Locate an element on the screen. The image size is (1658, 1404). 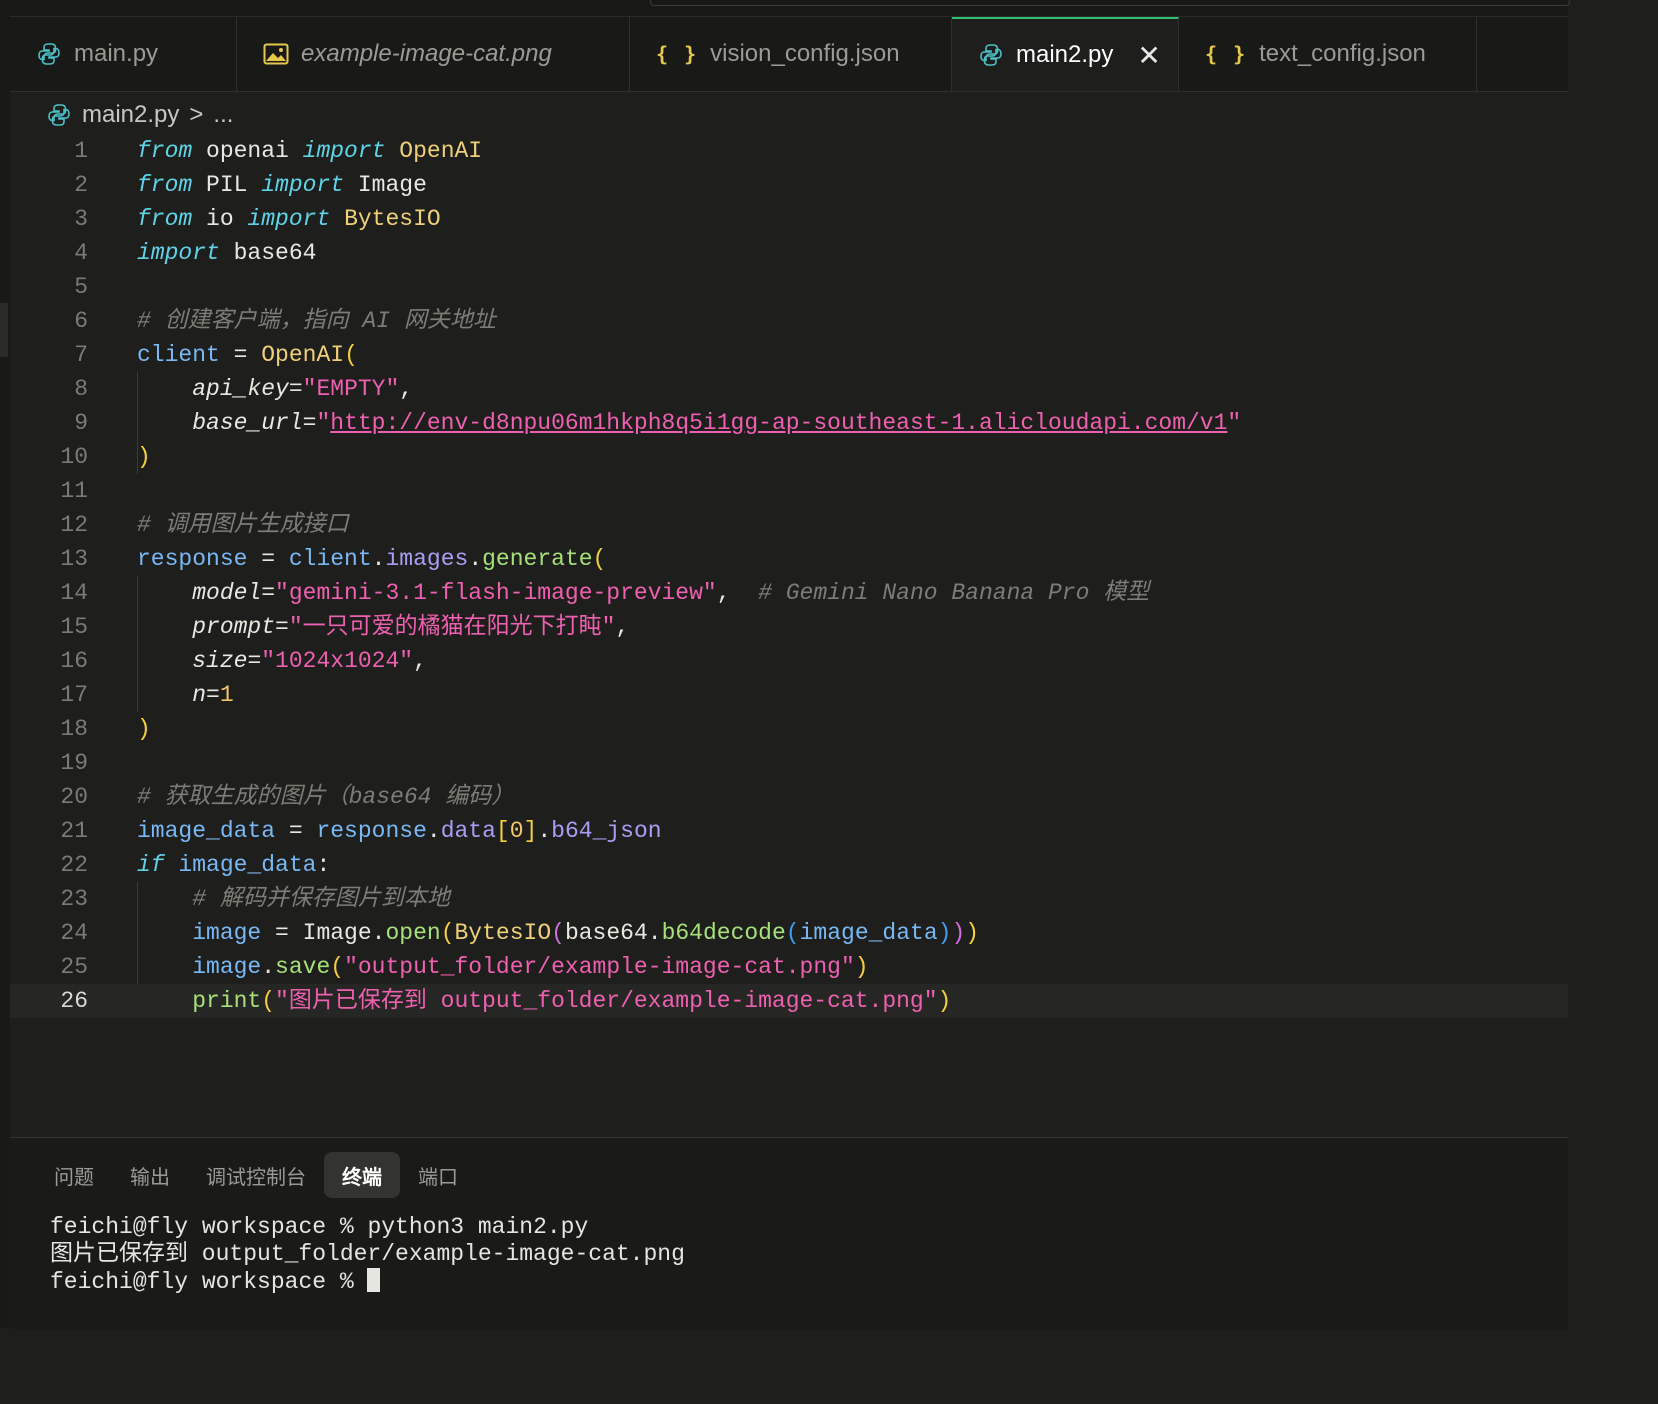
line-number: 18 is located at coordinates (74, 729).